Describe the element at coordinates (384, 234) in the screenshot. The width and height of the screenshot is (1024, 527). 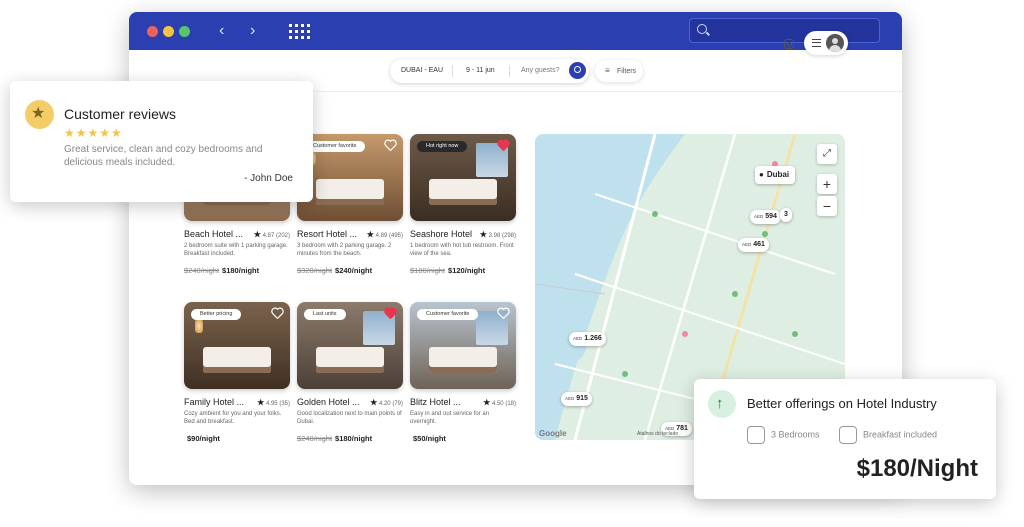
I see `hotel-rating: ★ 4.89 (495)` at that location.